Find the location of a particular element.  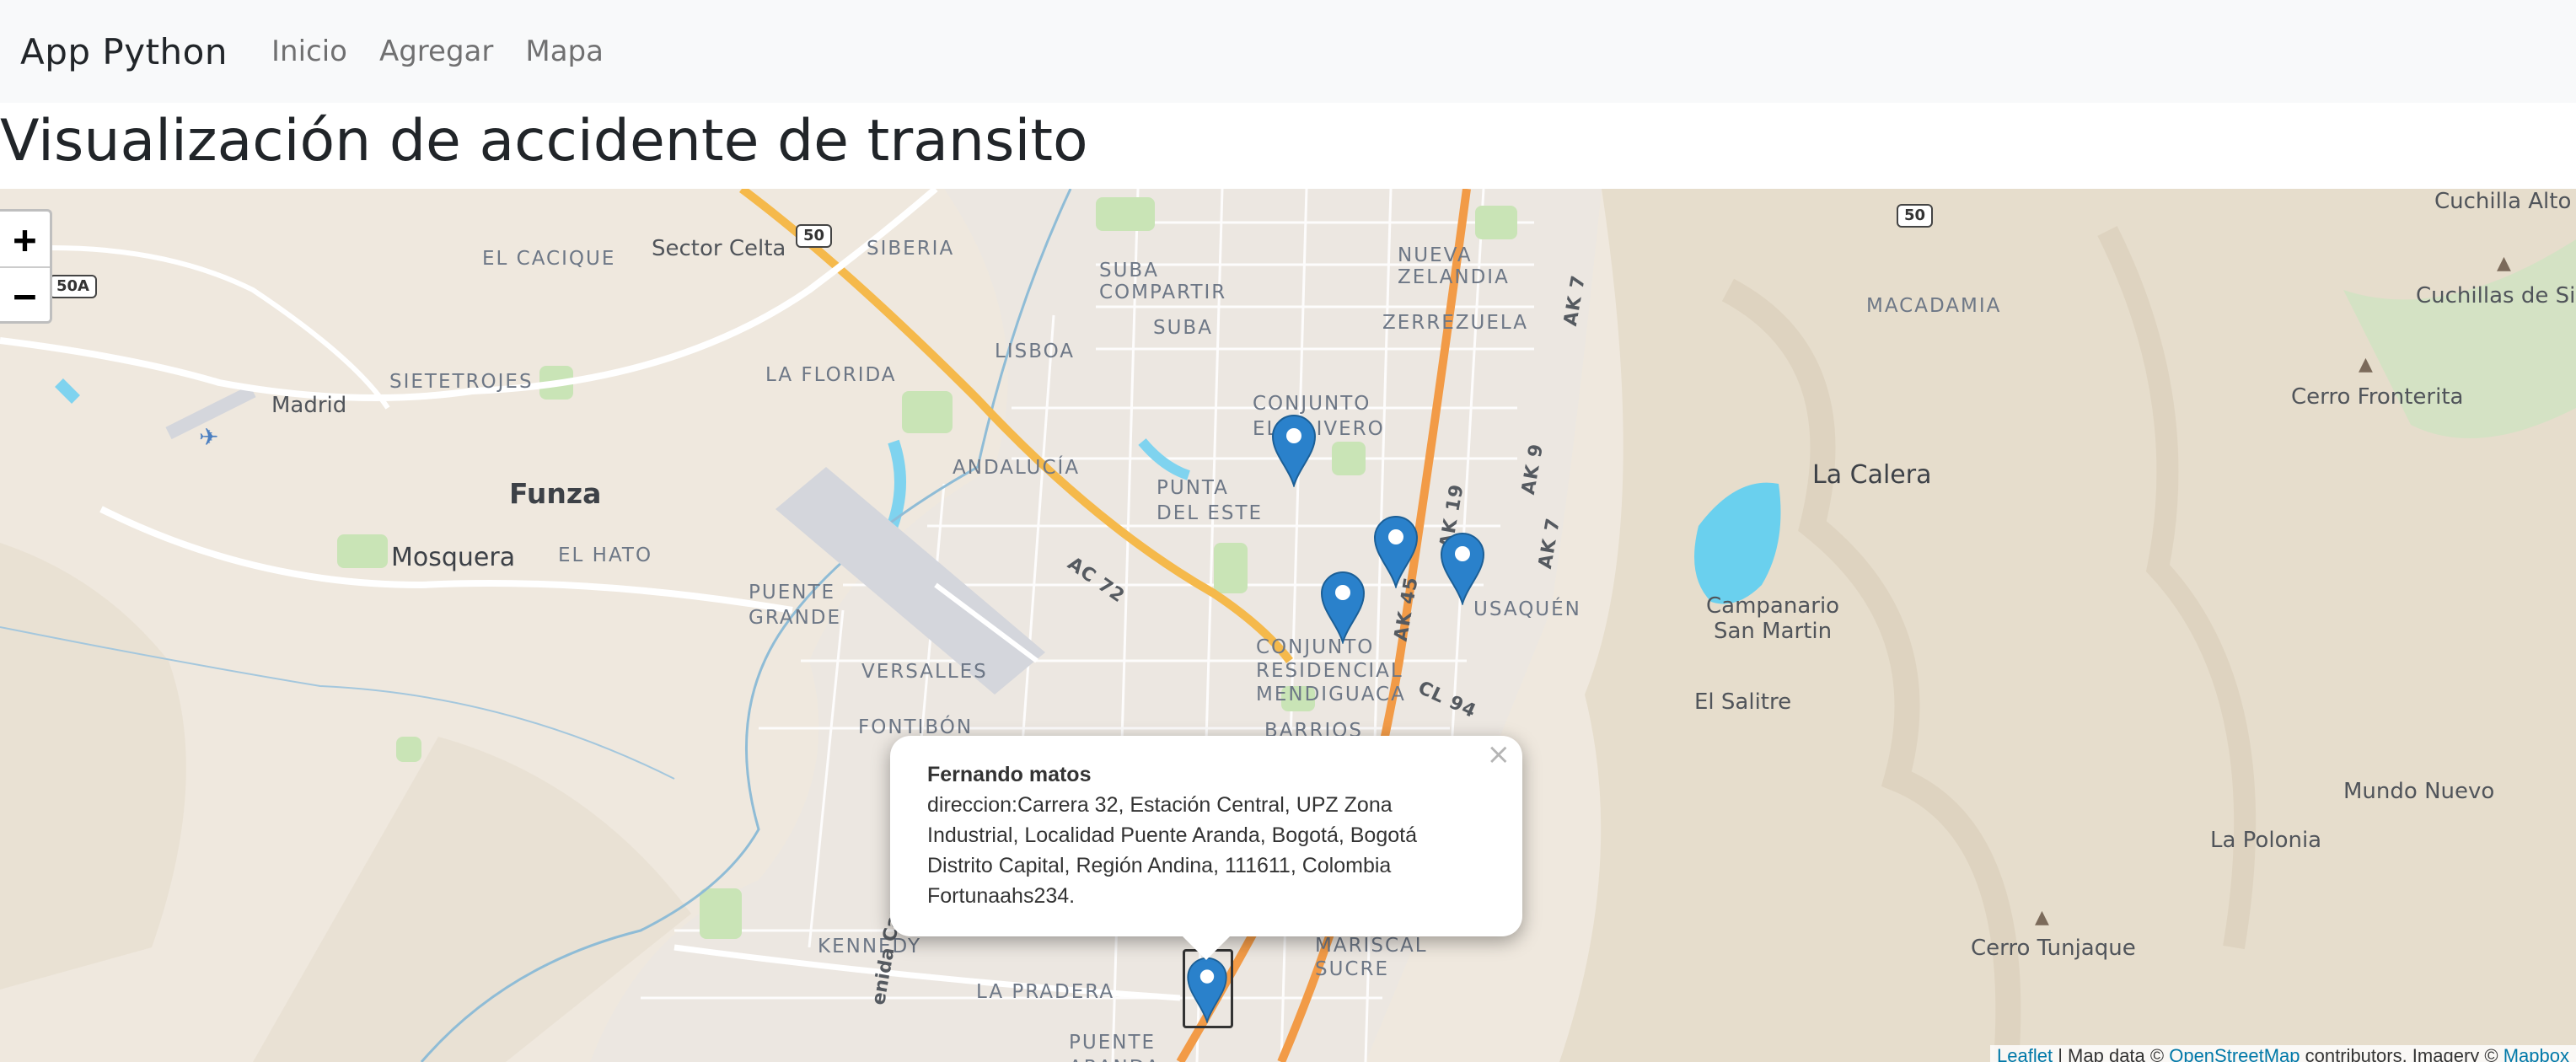

map-label: NUEVA ZELANDIA is located at coordinates (1454, 266).